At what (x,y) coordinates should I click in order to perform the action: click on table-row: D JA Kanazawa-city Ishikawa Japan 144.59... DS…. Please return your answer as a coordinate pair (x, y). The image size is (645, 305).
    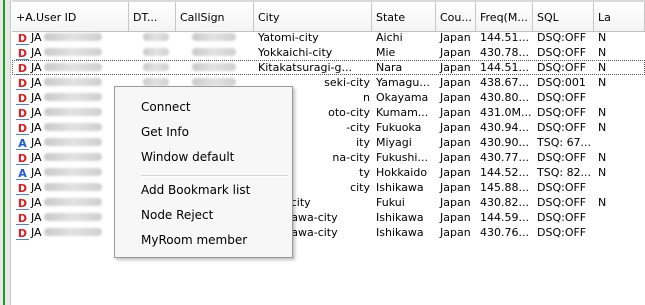
    Looking at the image, I should click on (328, 217).